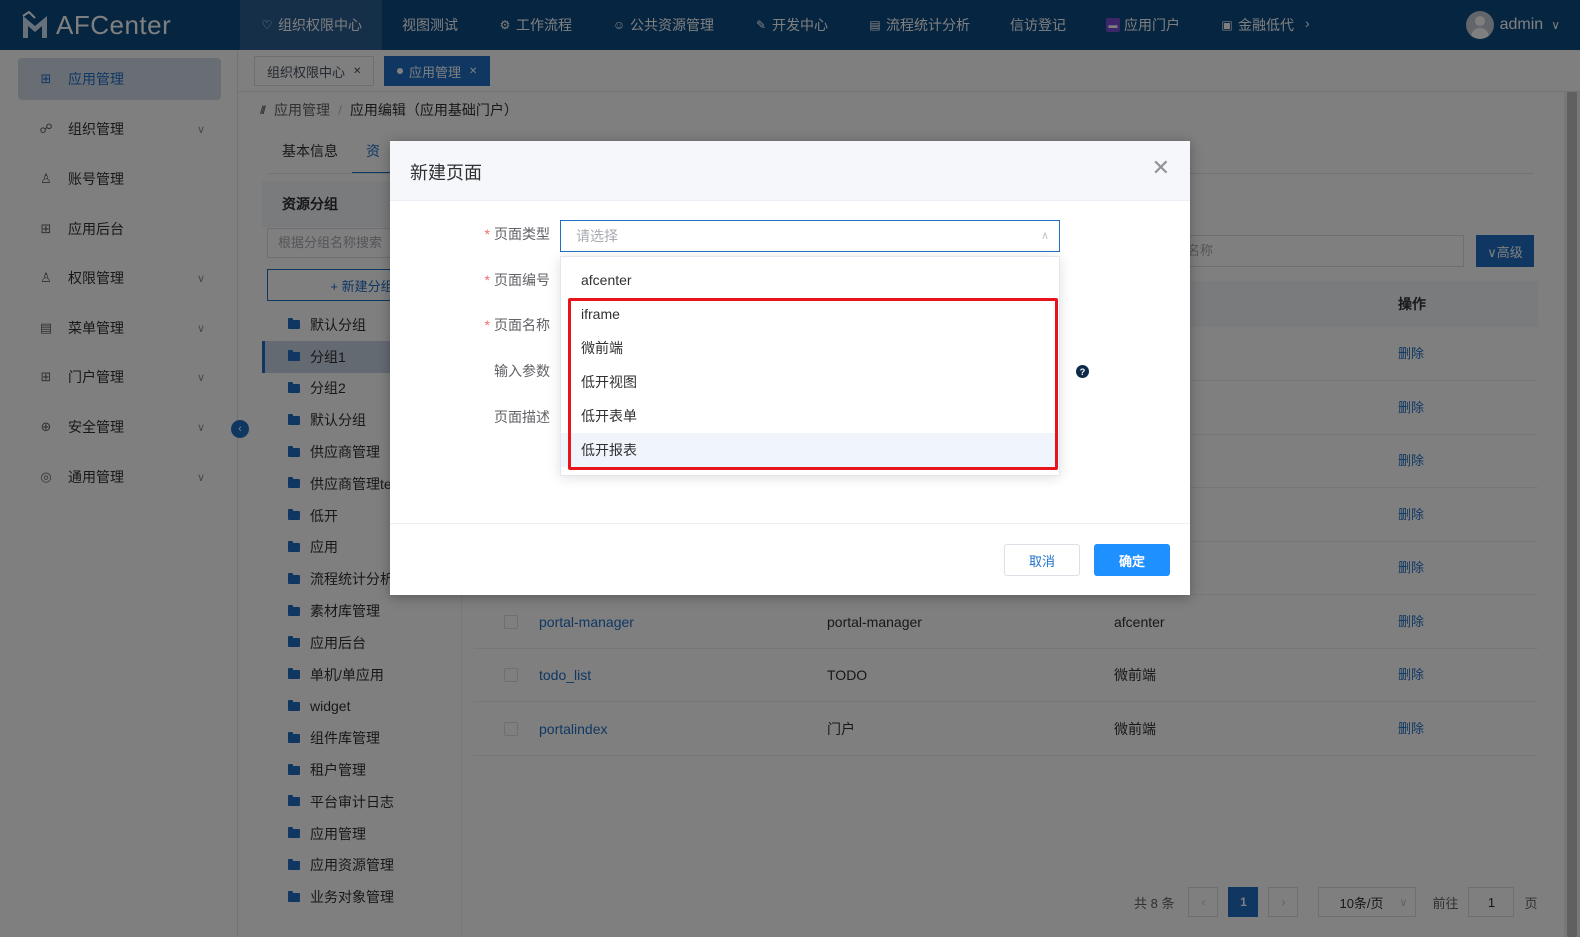  What do you see at coordinates (522, 234) in the screenshot?
I see `page-type-label-text: 页面类型` at bounding box center [522, 234].